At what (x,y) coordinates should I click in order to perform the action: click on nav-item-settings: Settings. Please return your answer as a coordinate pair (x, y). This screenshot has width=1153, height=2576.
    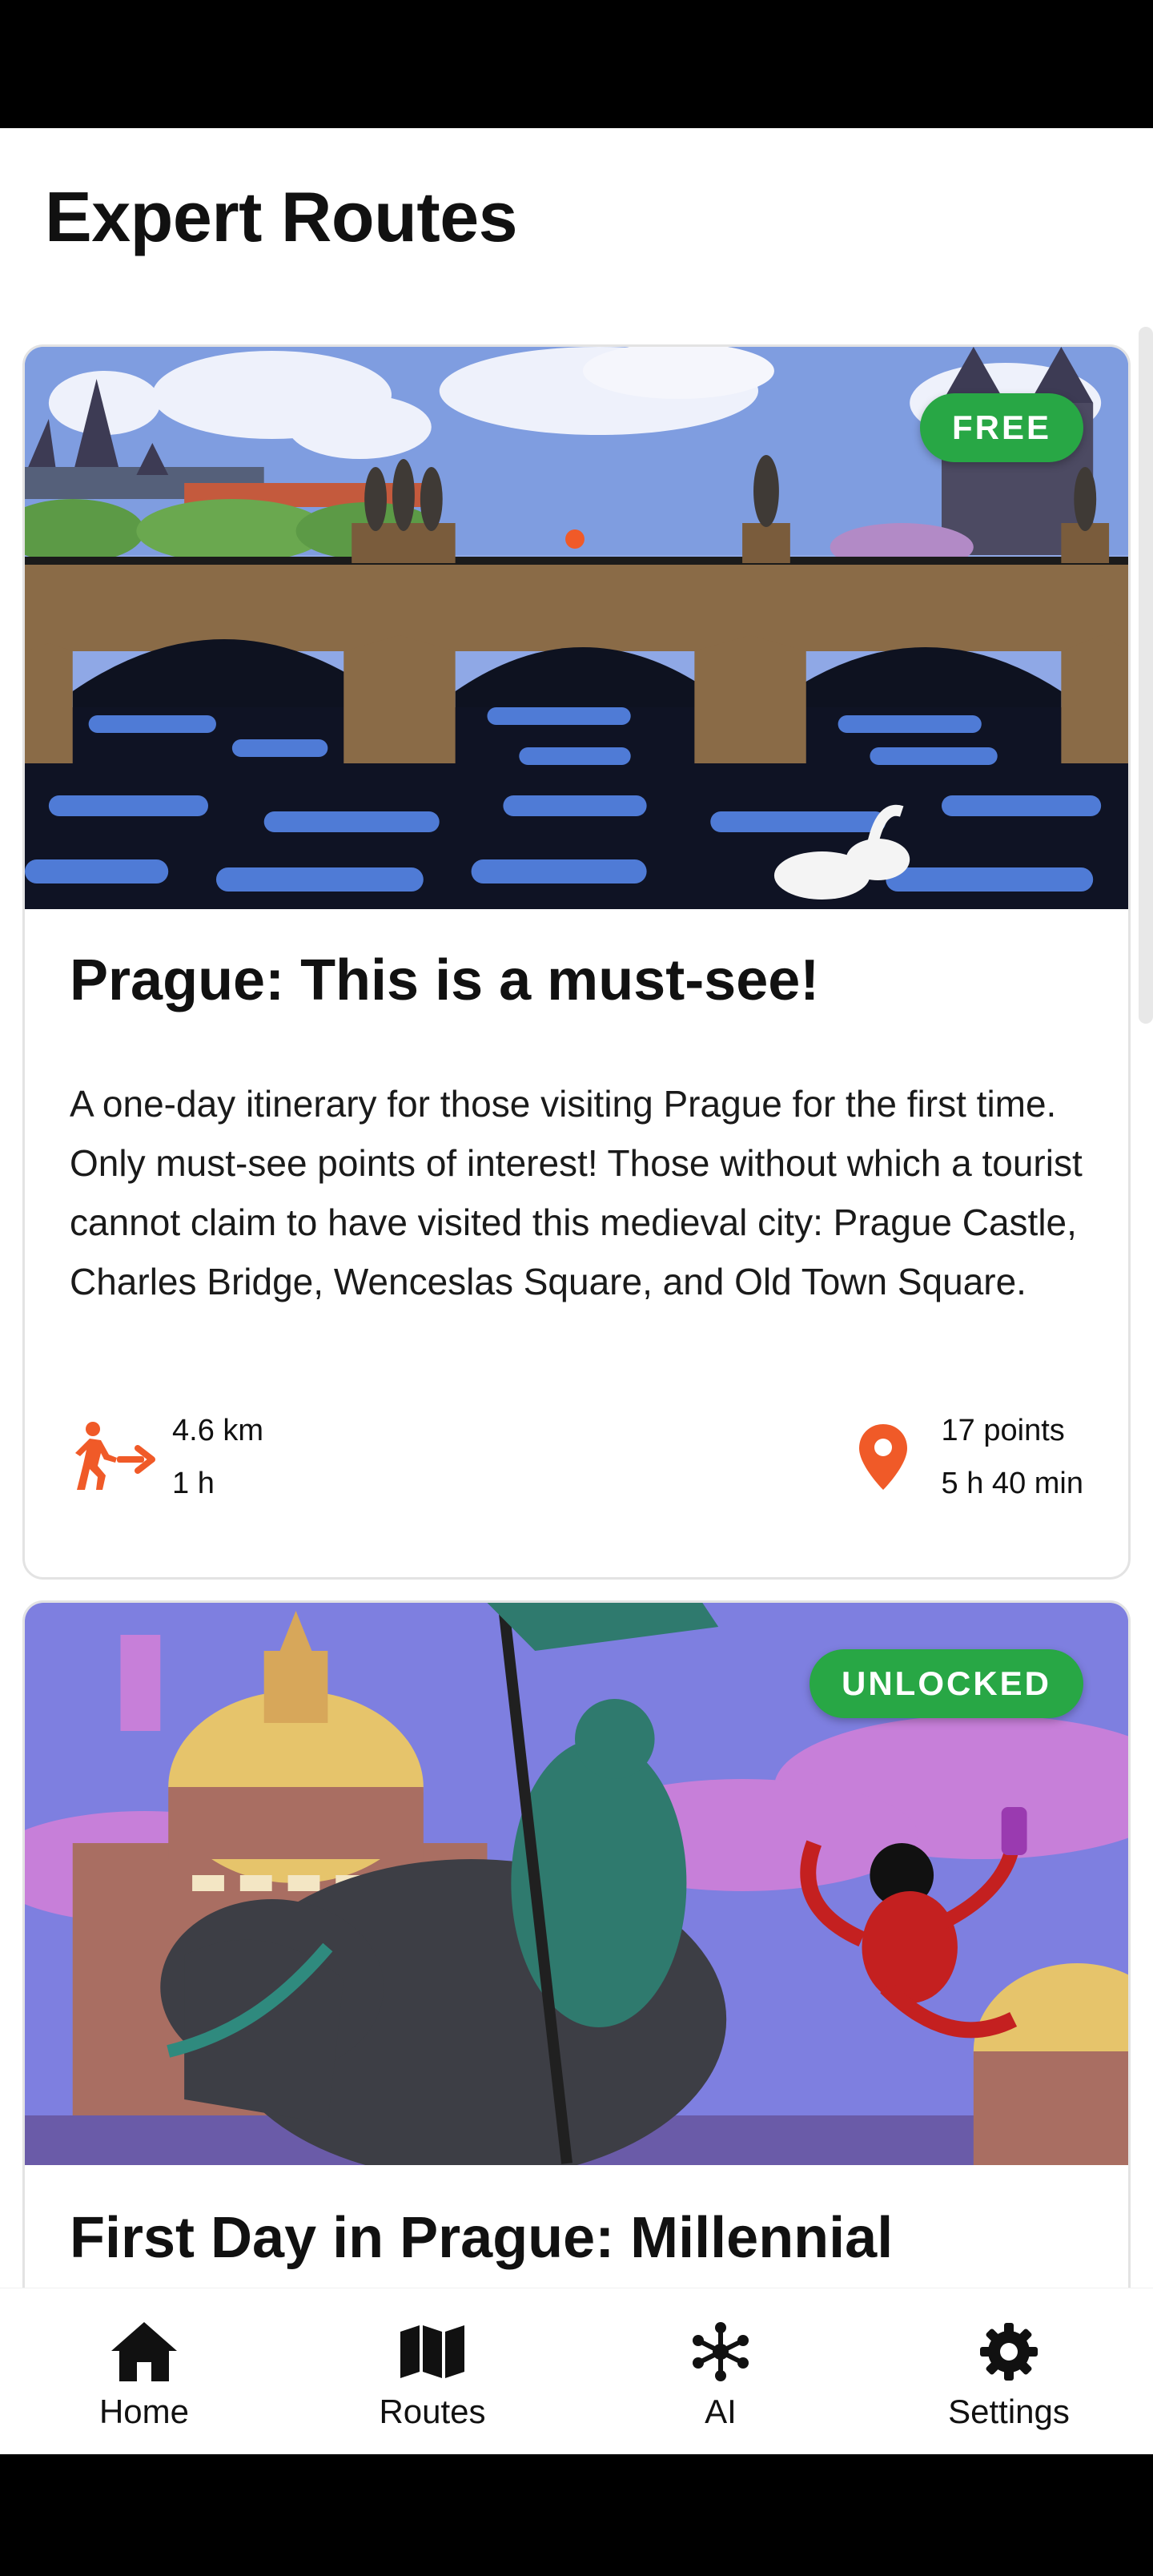
    Looking at the image, I should click on (1009, 2371).